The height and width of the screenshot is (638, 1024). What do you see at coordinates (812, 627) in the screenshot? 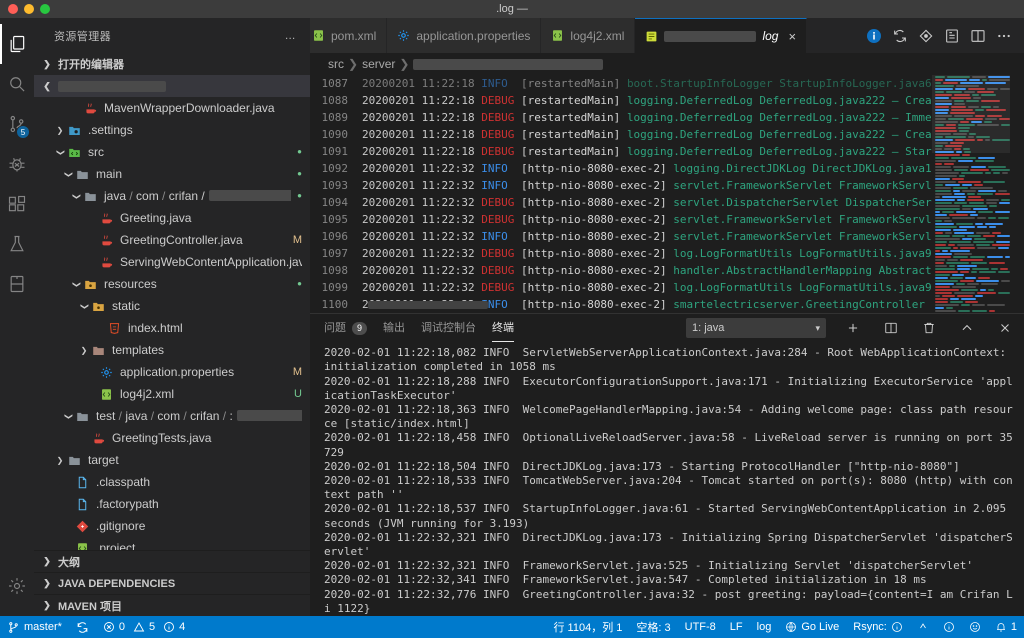
I see `status-go-live: Go Live` at bounding box center [812, 627].